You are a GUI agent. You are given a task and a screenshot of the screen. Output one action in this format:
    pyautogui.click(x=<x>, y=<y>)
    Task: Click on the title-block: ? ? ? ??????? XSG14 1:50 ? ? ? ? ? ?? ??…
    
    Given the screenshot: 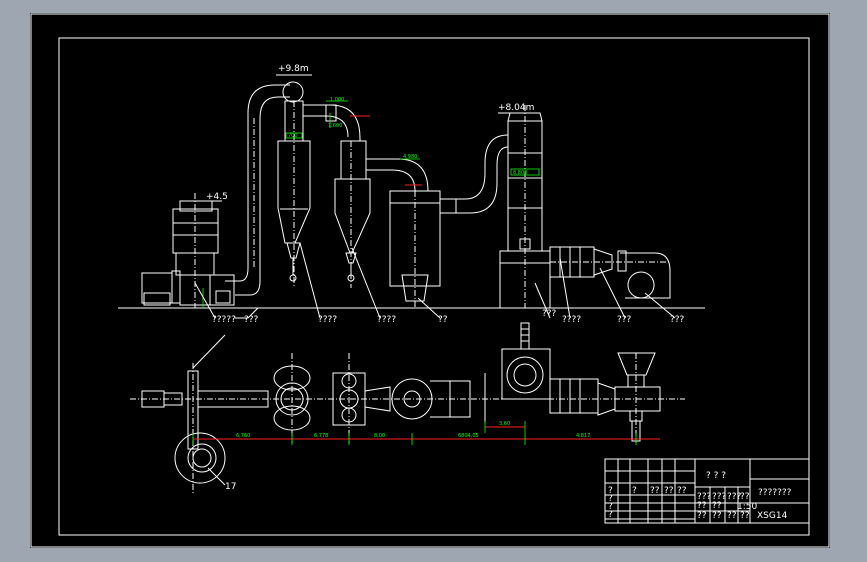 What is the action you would take?
    pyautogui.click(x=707, y=491)
    